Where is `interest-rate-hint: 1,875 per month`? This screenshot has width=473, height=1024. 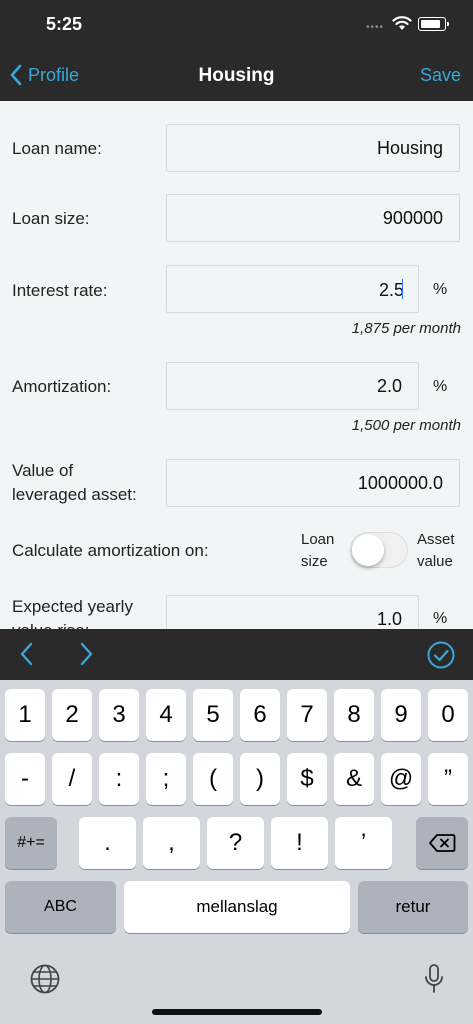 interest-rate-hint: 1,875 per month is located at coordinates (406, 328).